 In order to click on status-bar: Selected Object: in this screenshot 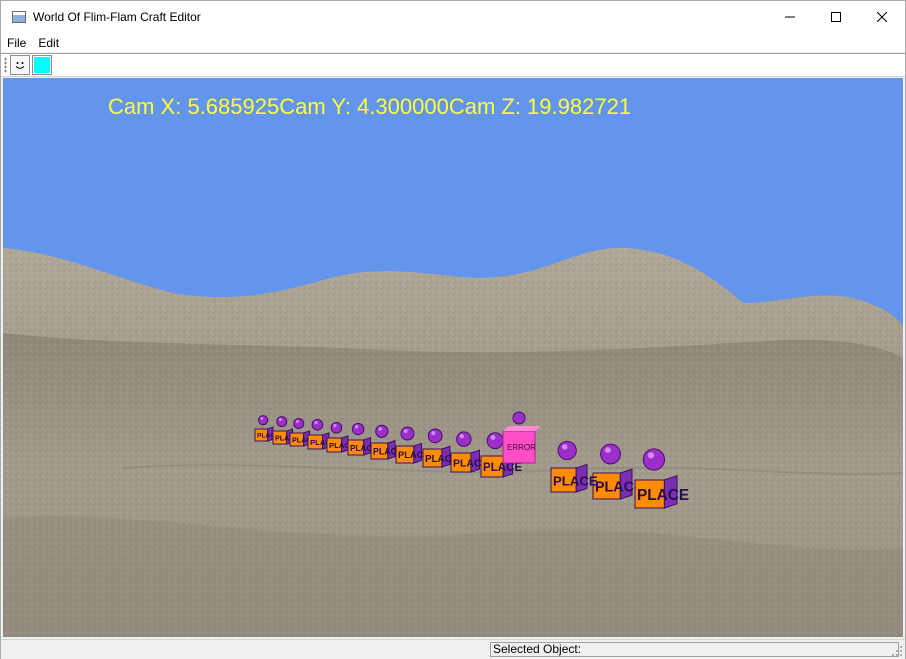, I will do `click(453, 649)`.